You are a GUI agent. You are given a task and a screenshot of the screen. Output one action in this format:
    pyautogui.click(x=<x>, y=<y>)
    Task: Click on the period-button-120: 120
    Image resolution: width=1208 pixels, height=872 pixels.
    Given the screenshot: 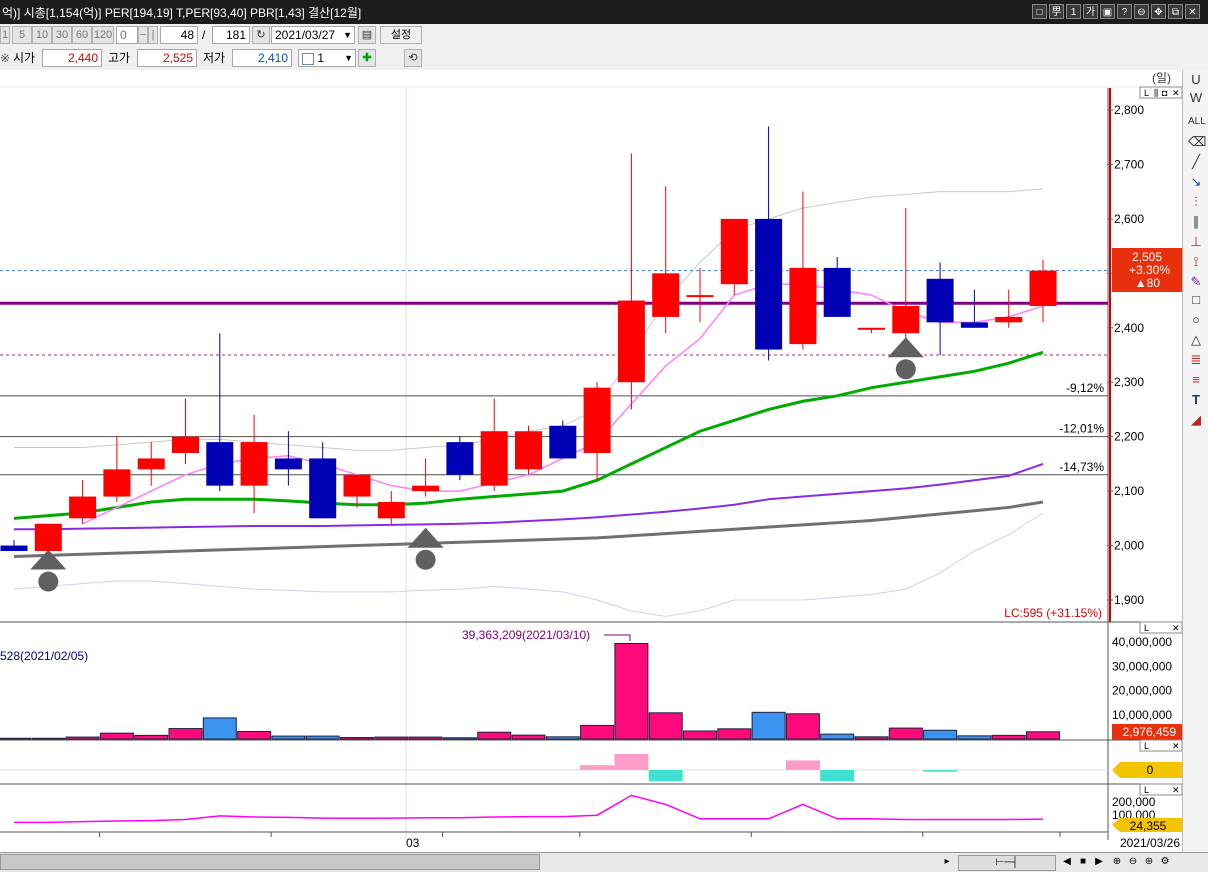 What is the action you would take?
    pyautogui.click(x=103, y=35)
    